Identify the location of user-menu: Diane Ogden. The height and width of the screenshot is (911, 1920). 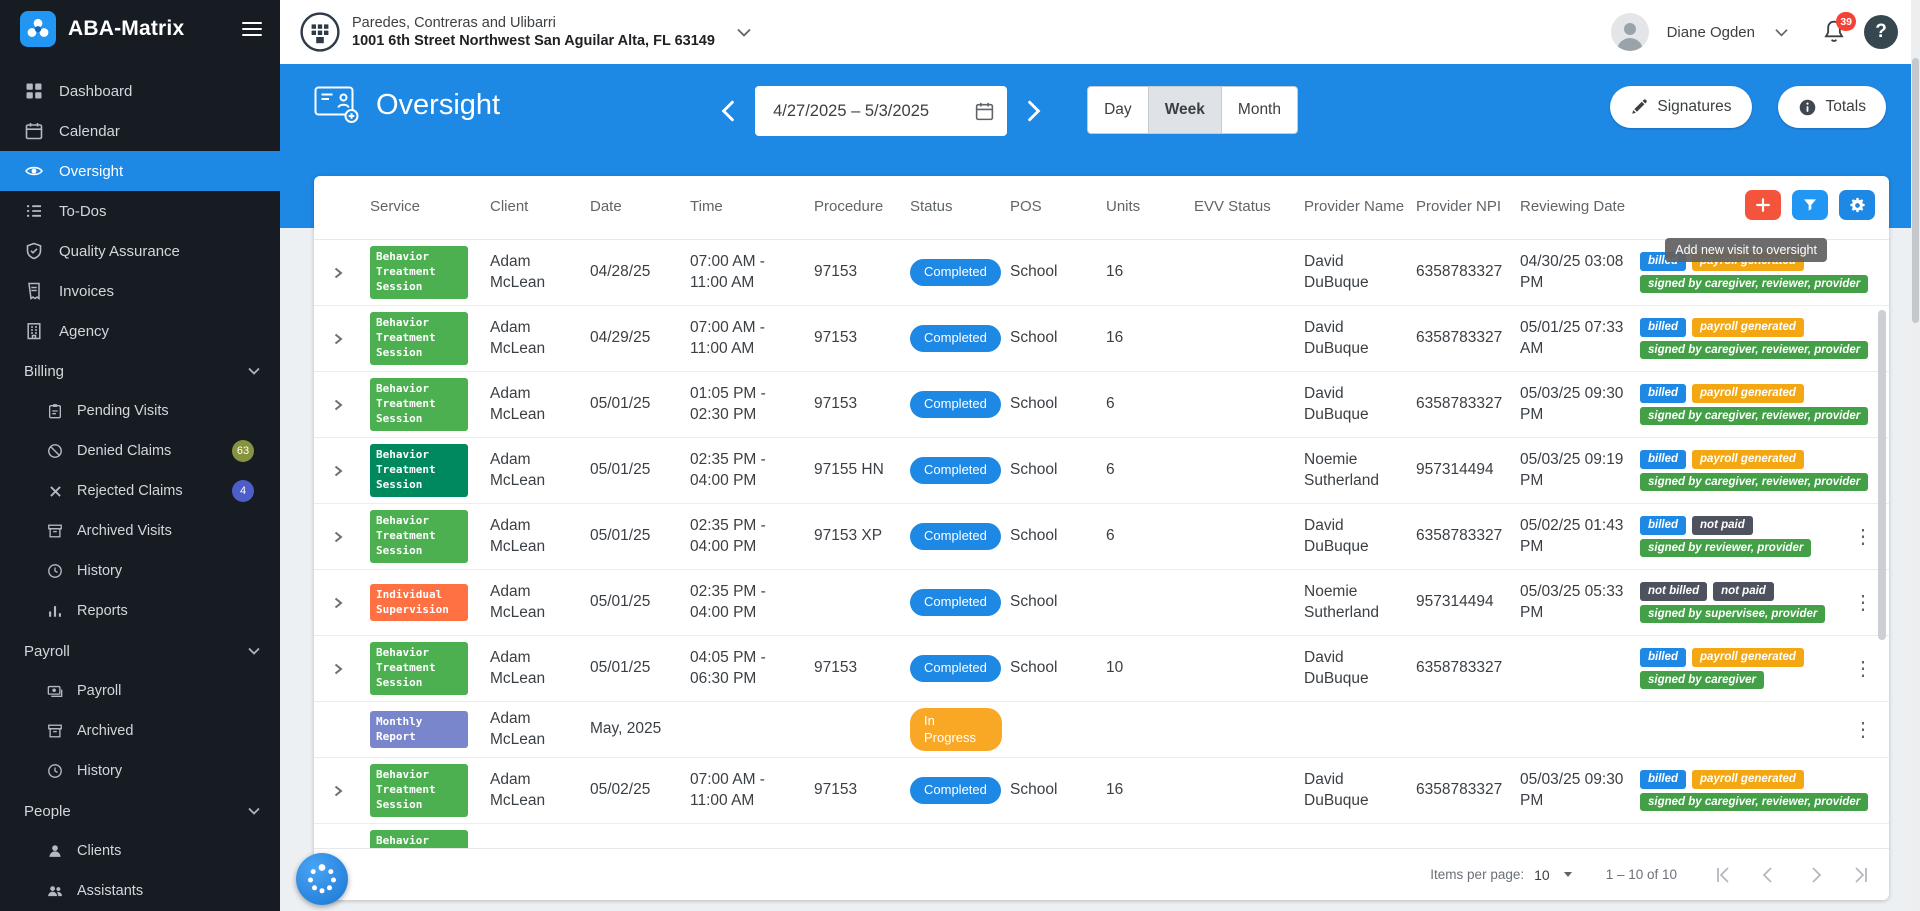
(1727, 32).